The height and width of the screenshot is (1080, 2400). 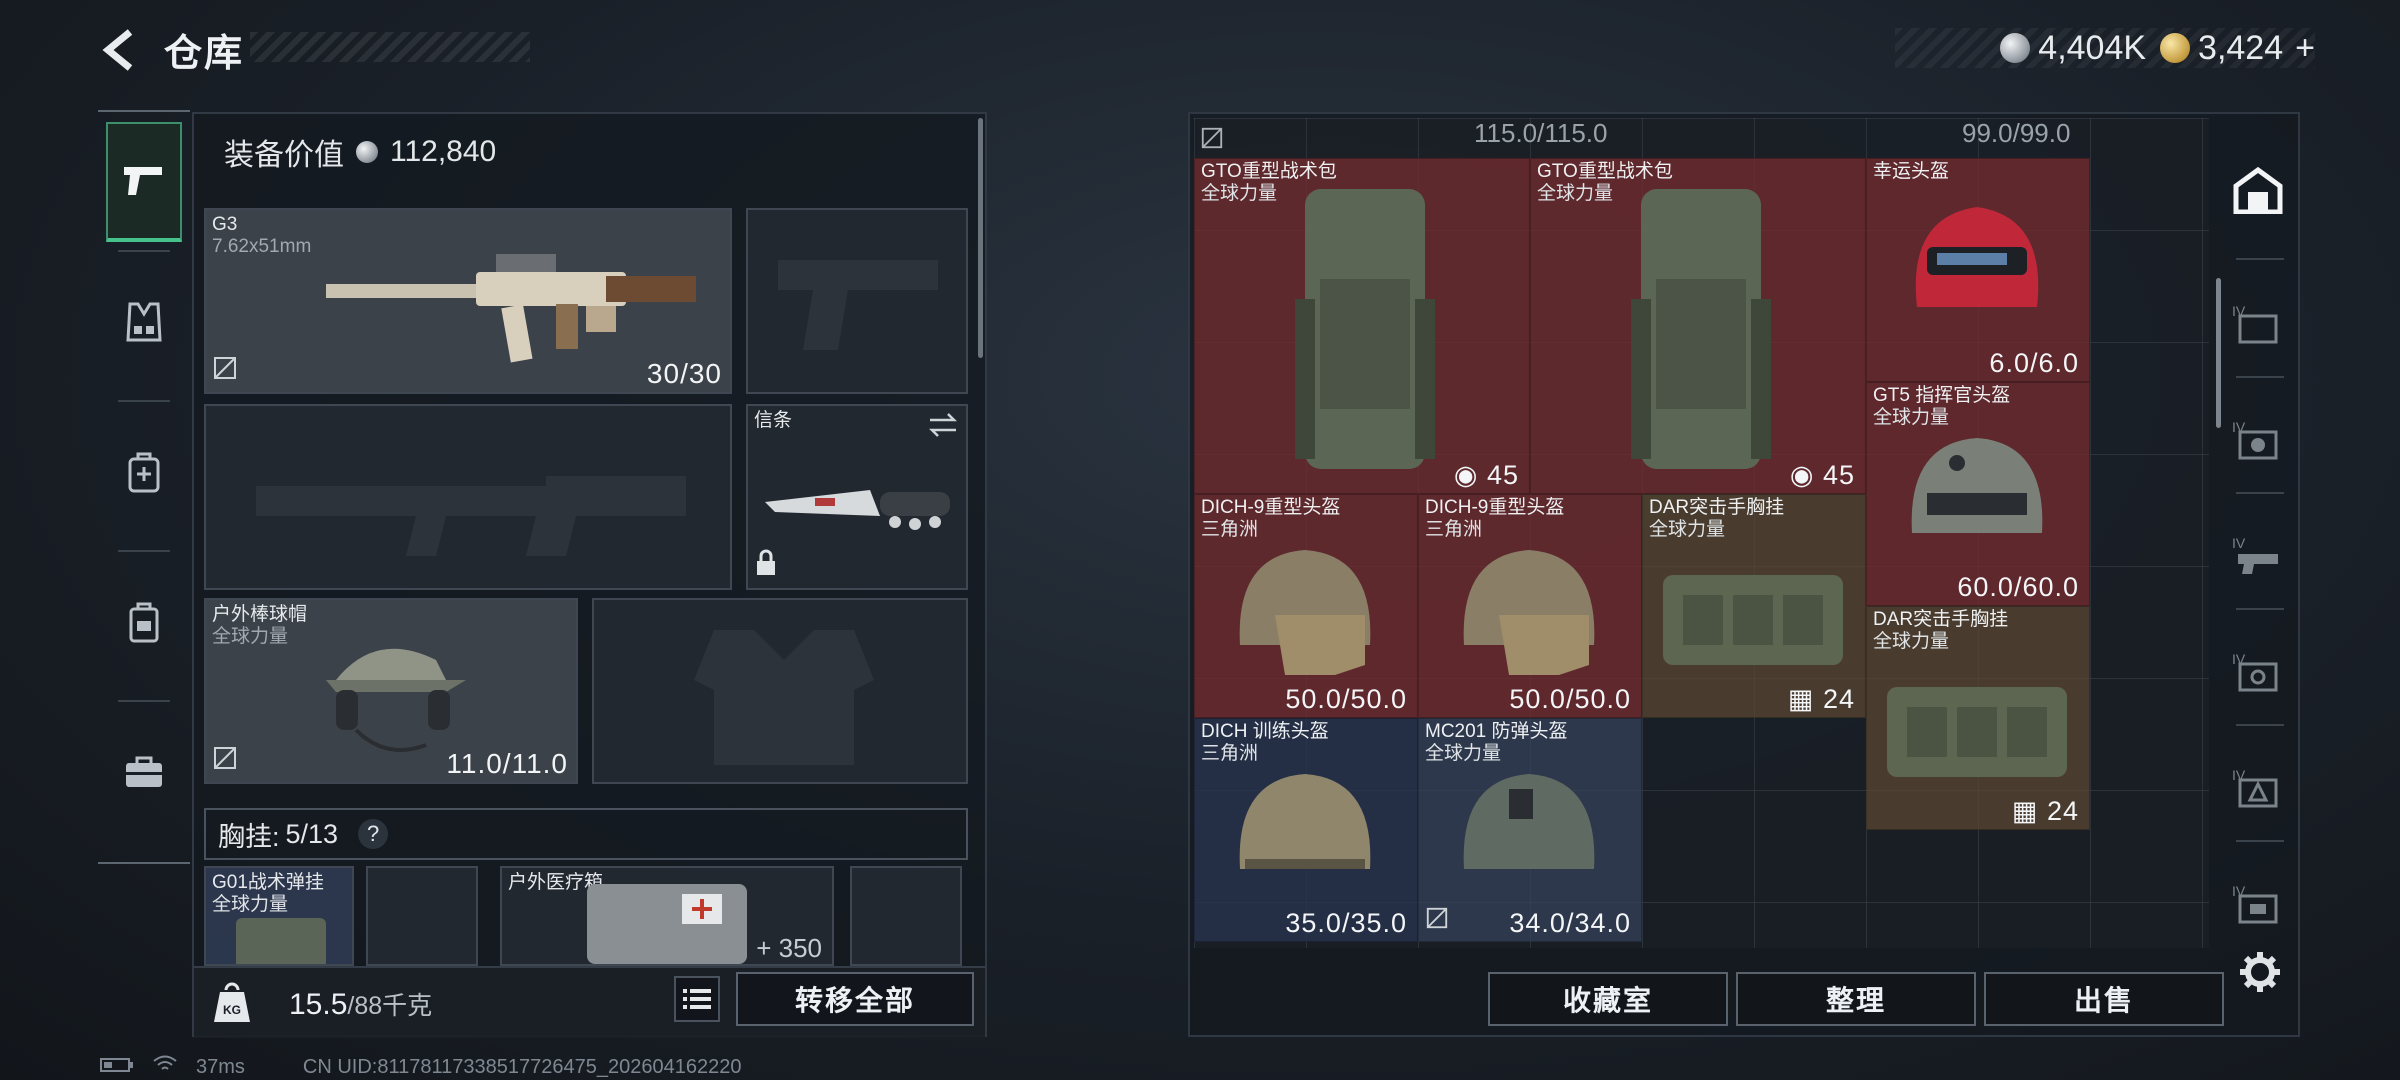 What do you see at coordinates (1495, 507) in the screenshot?
I see `item-name: DICH-9重型头盔` at bounding box center [1495, 507].